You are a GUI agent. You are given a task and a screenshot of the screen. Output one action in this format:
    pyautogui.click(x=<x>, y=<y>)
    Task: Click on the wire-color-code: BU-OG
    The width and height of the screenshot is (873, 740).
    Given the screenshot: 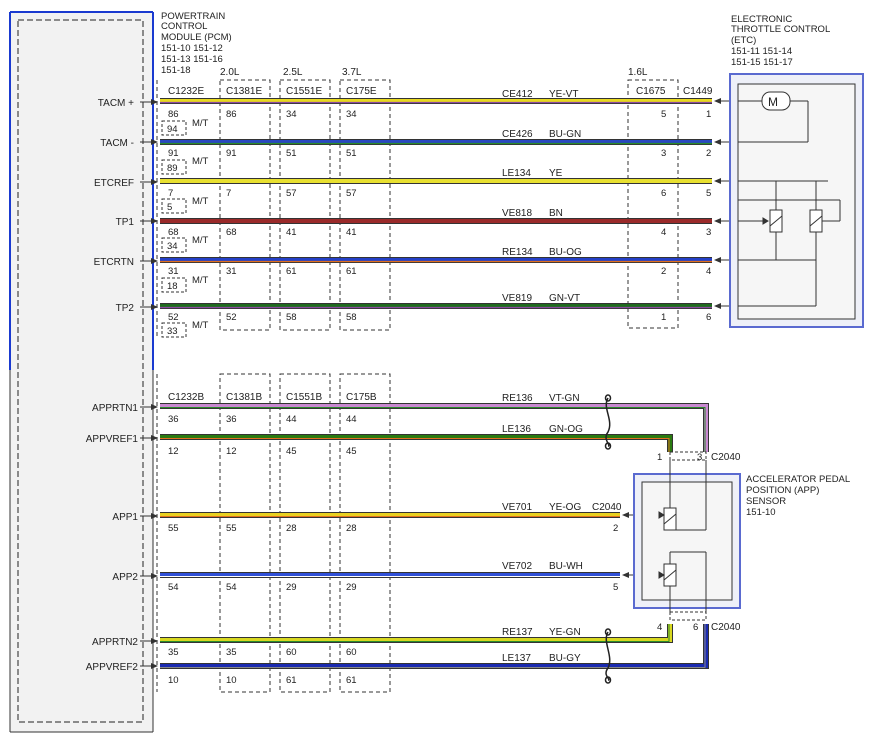 What is the action you would take?
    pyautogui.click(x=565, y=252)
    